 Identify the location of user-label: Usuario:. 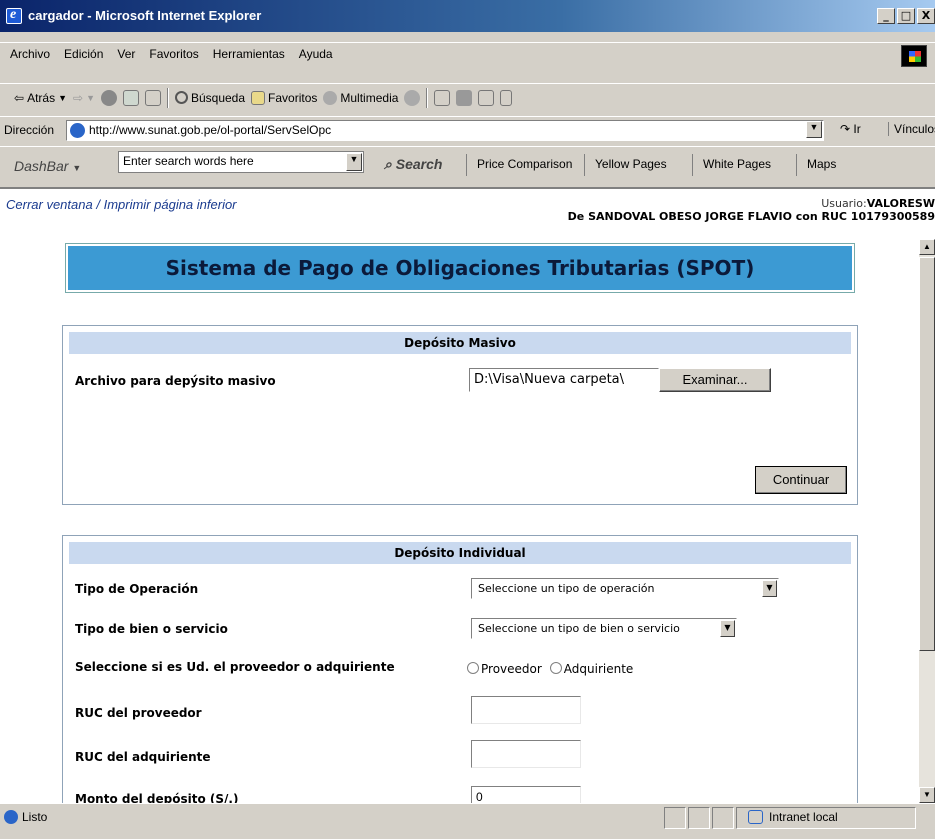
(844, 203).